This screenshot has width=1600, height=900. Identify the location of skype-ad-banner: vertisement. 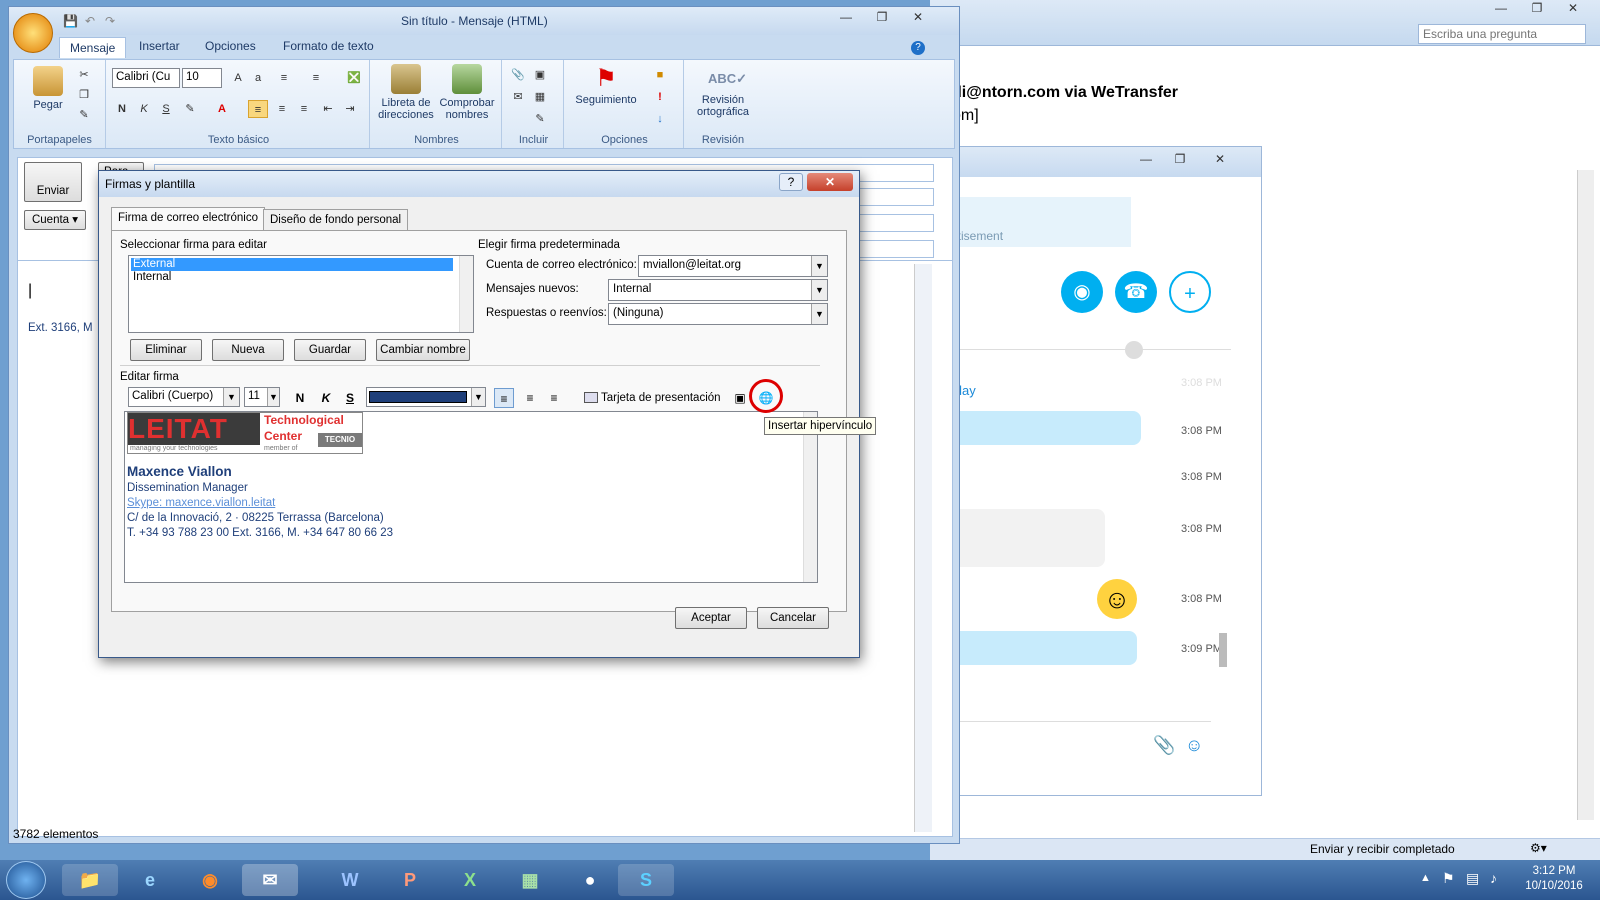
(1036, 222).